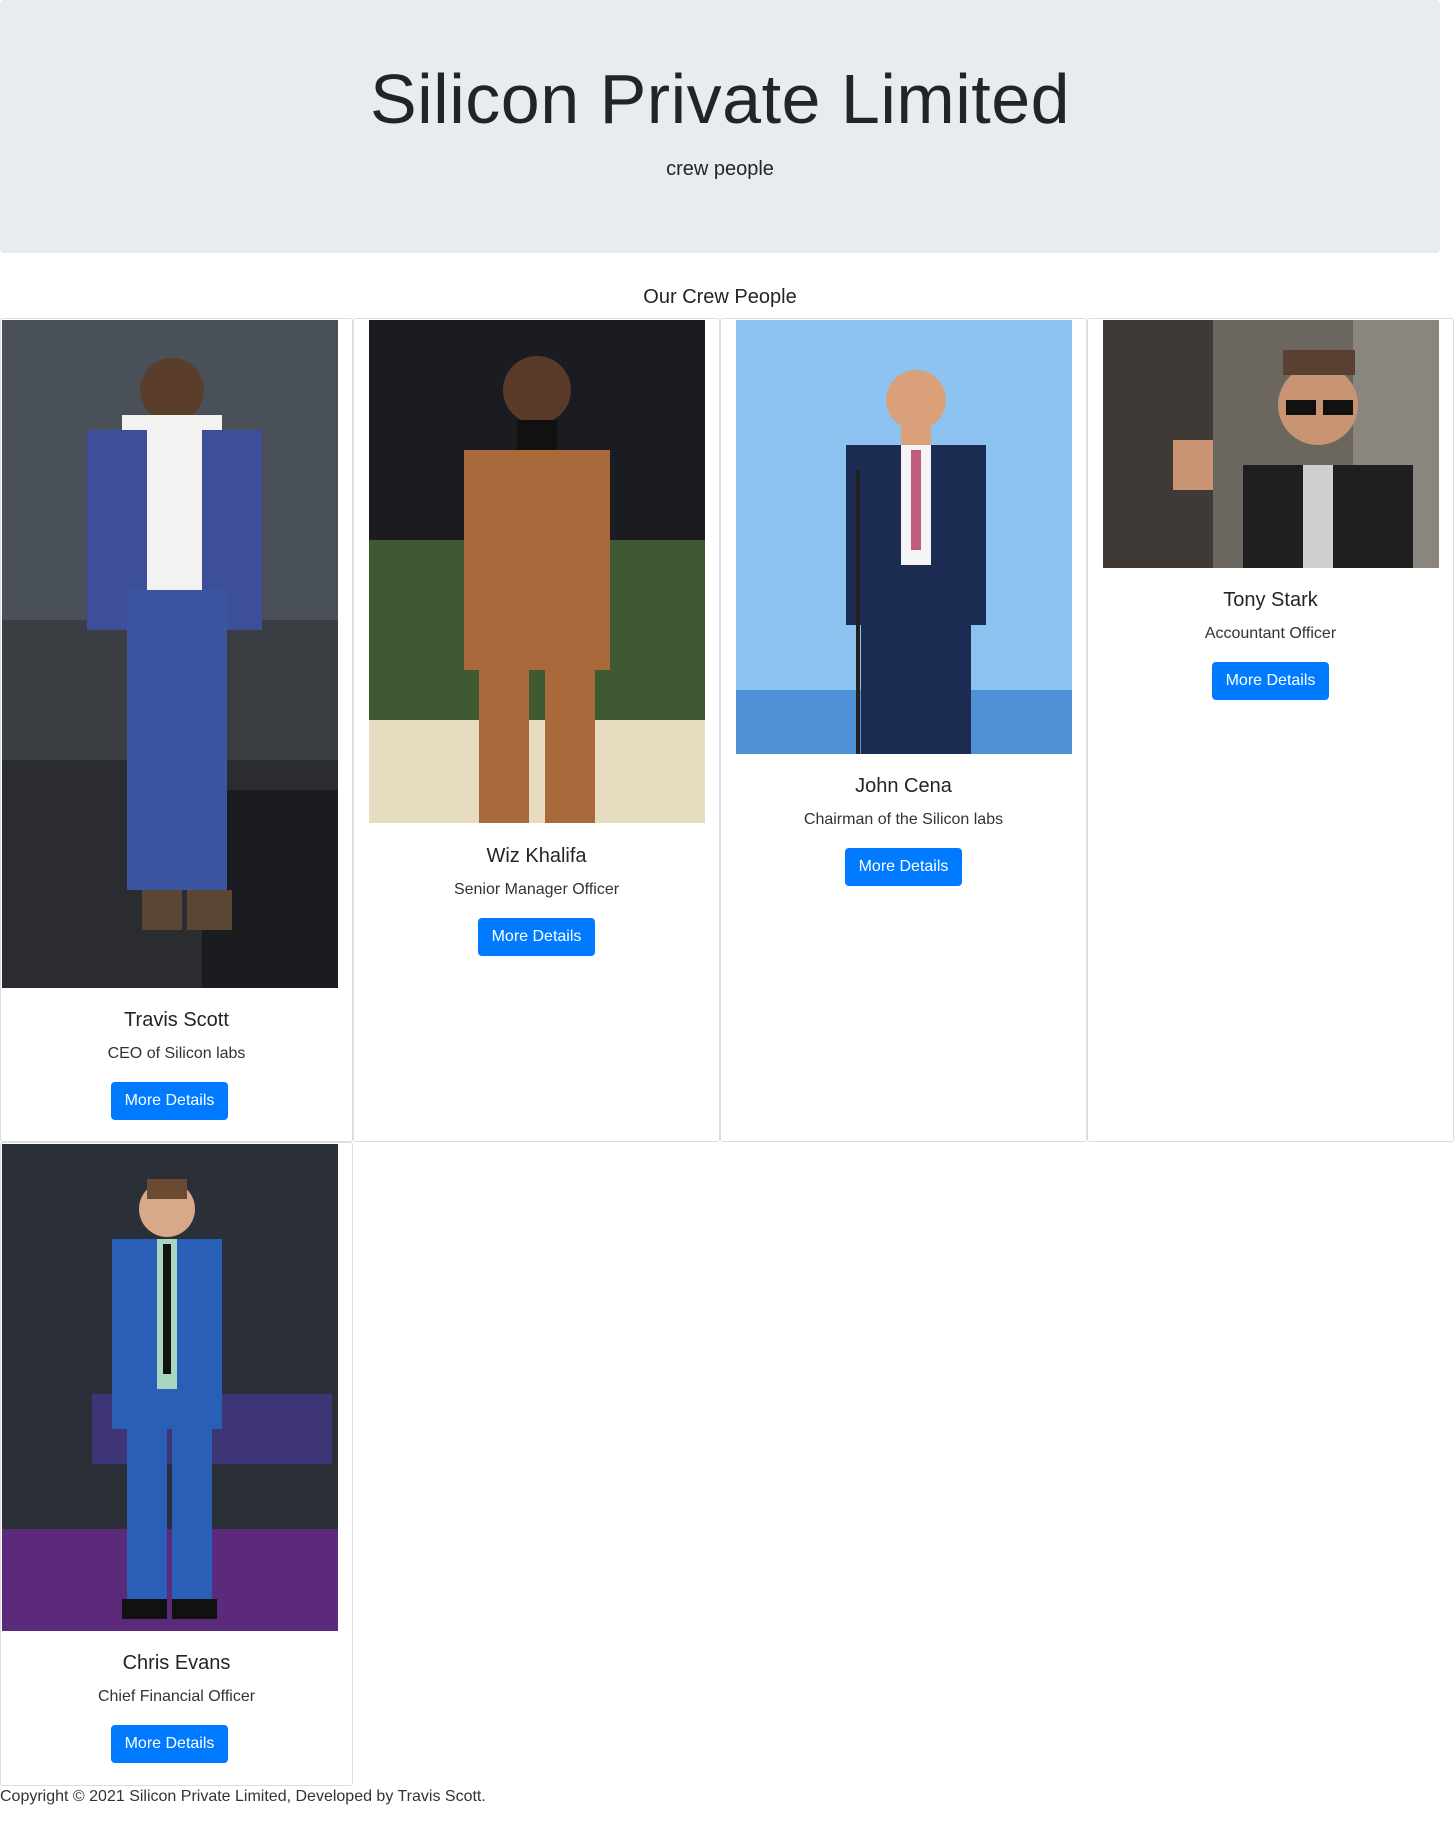 This screenshot has height=1827, width=1455. What do you see at coordinates (720, 99) in the screenshot?
I see `page-title: Silicon Private Limited` at bounding box center [720, 99].